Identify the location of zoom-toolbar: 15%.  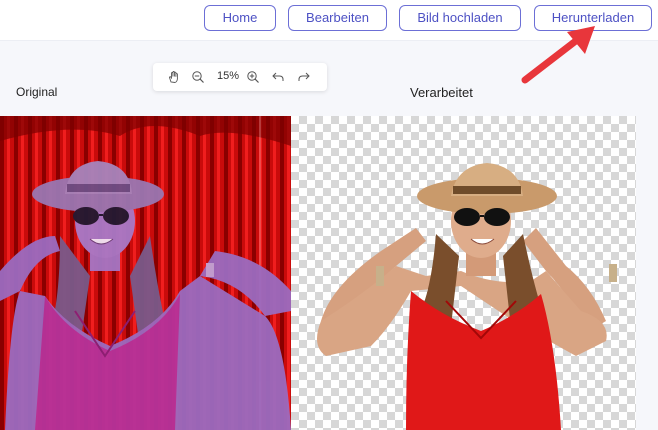
(240, 77).